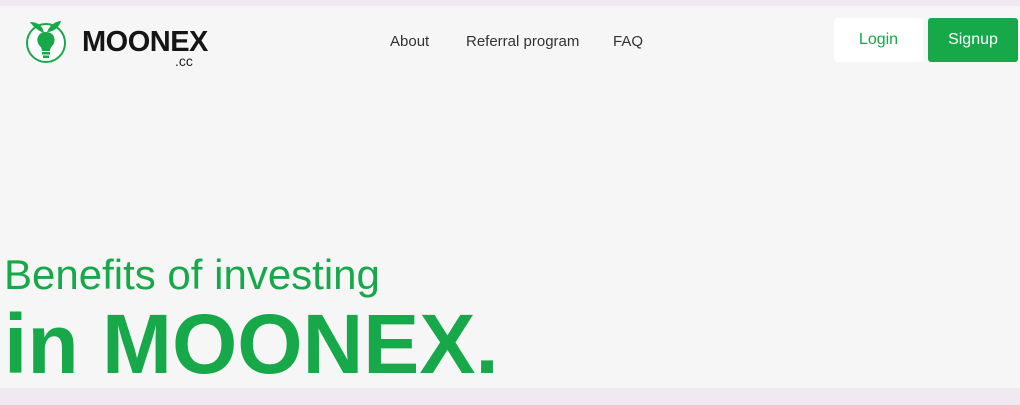 The height and width of the screenshot is (405, 1020). I want to click on login-button: Login, so click(878, 40).